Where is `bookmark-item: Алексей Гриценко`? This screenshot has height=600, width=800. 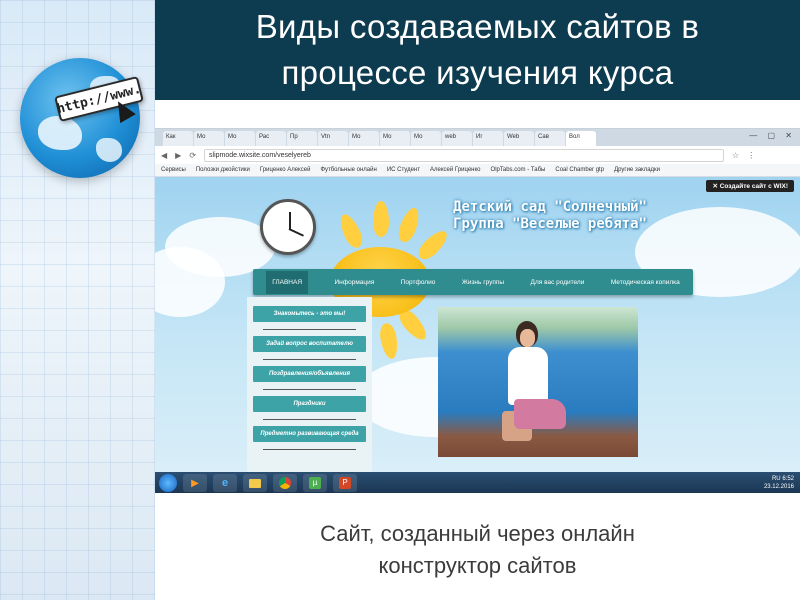 bookmark-item: Алексей Гриценко is located at coordinates (455, 170).